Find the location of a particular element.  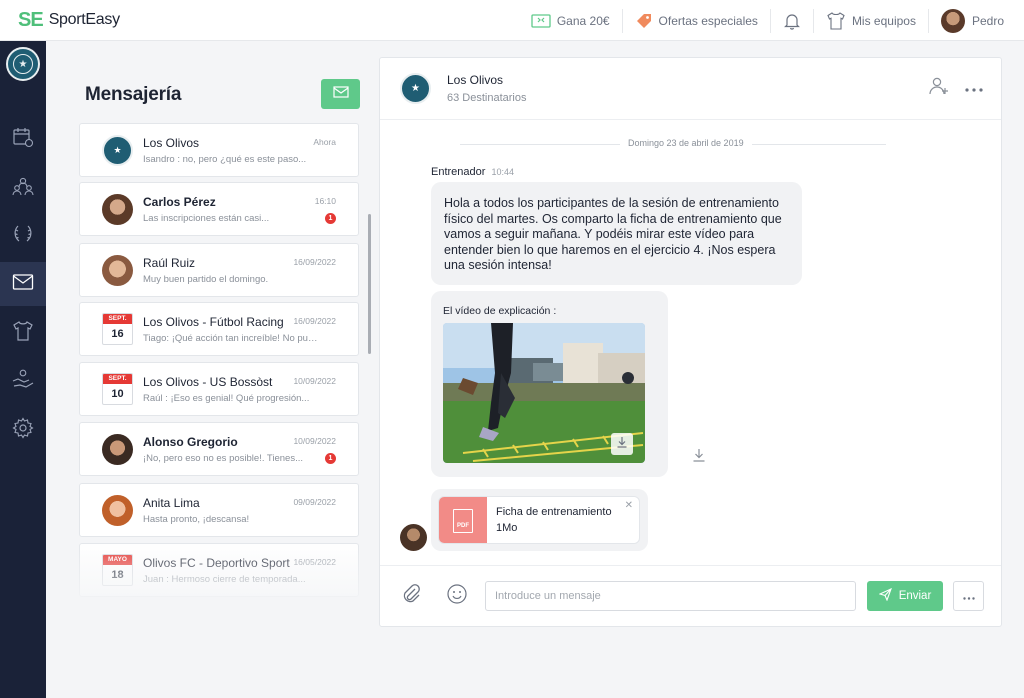

gear-icon is located at coordinates (23, 430).